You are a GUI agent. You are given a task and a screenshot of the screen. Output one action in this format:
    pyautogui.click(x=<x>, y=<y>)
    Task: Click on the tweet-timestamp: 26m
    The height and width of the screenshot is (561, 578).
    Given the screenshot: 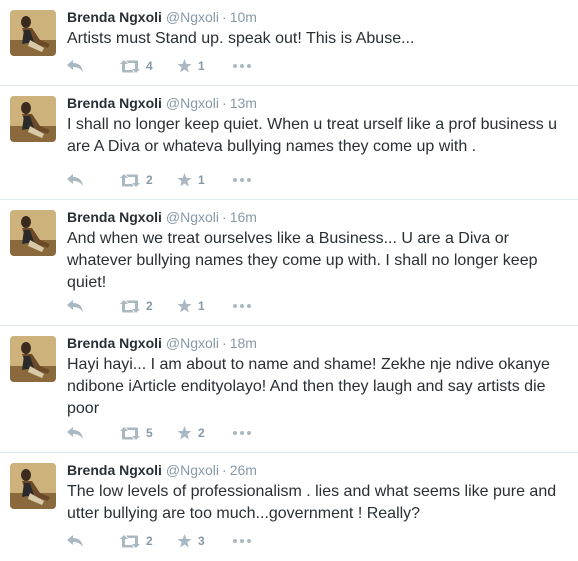 What is the action you would take?
    pyautogui.click(x=243, y=470)
    